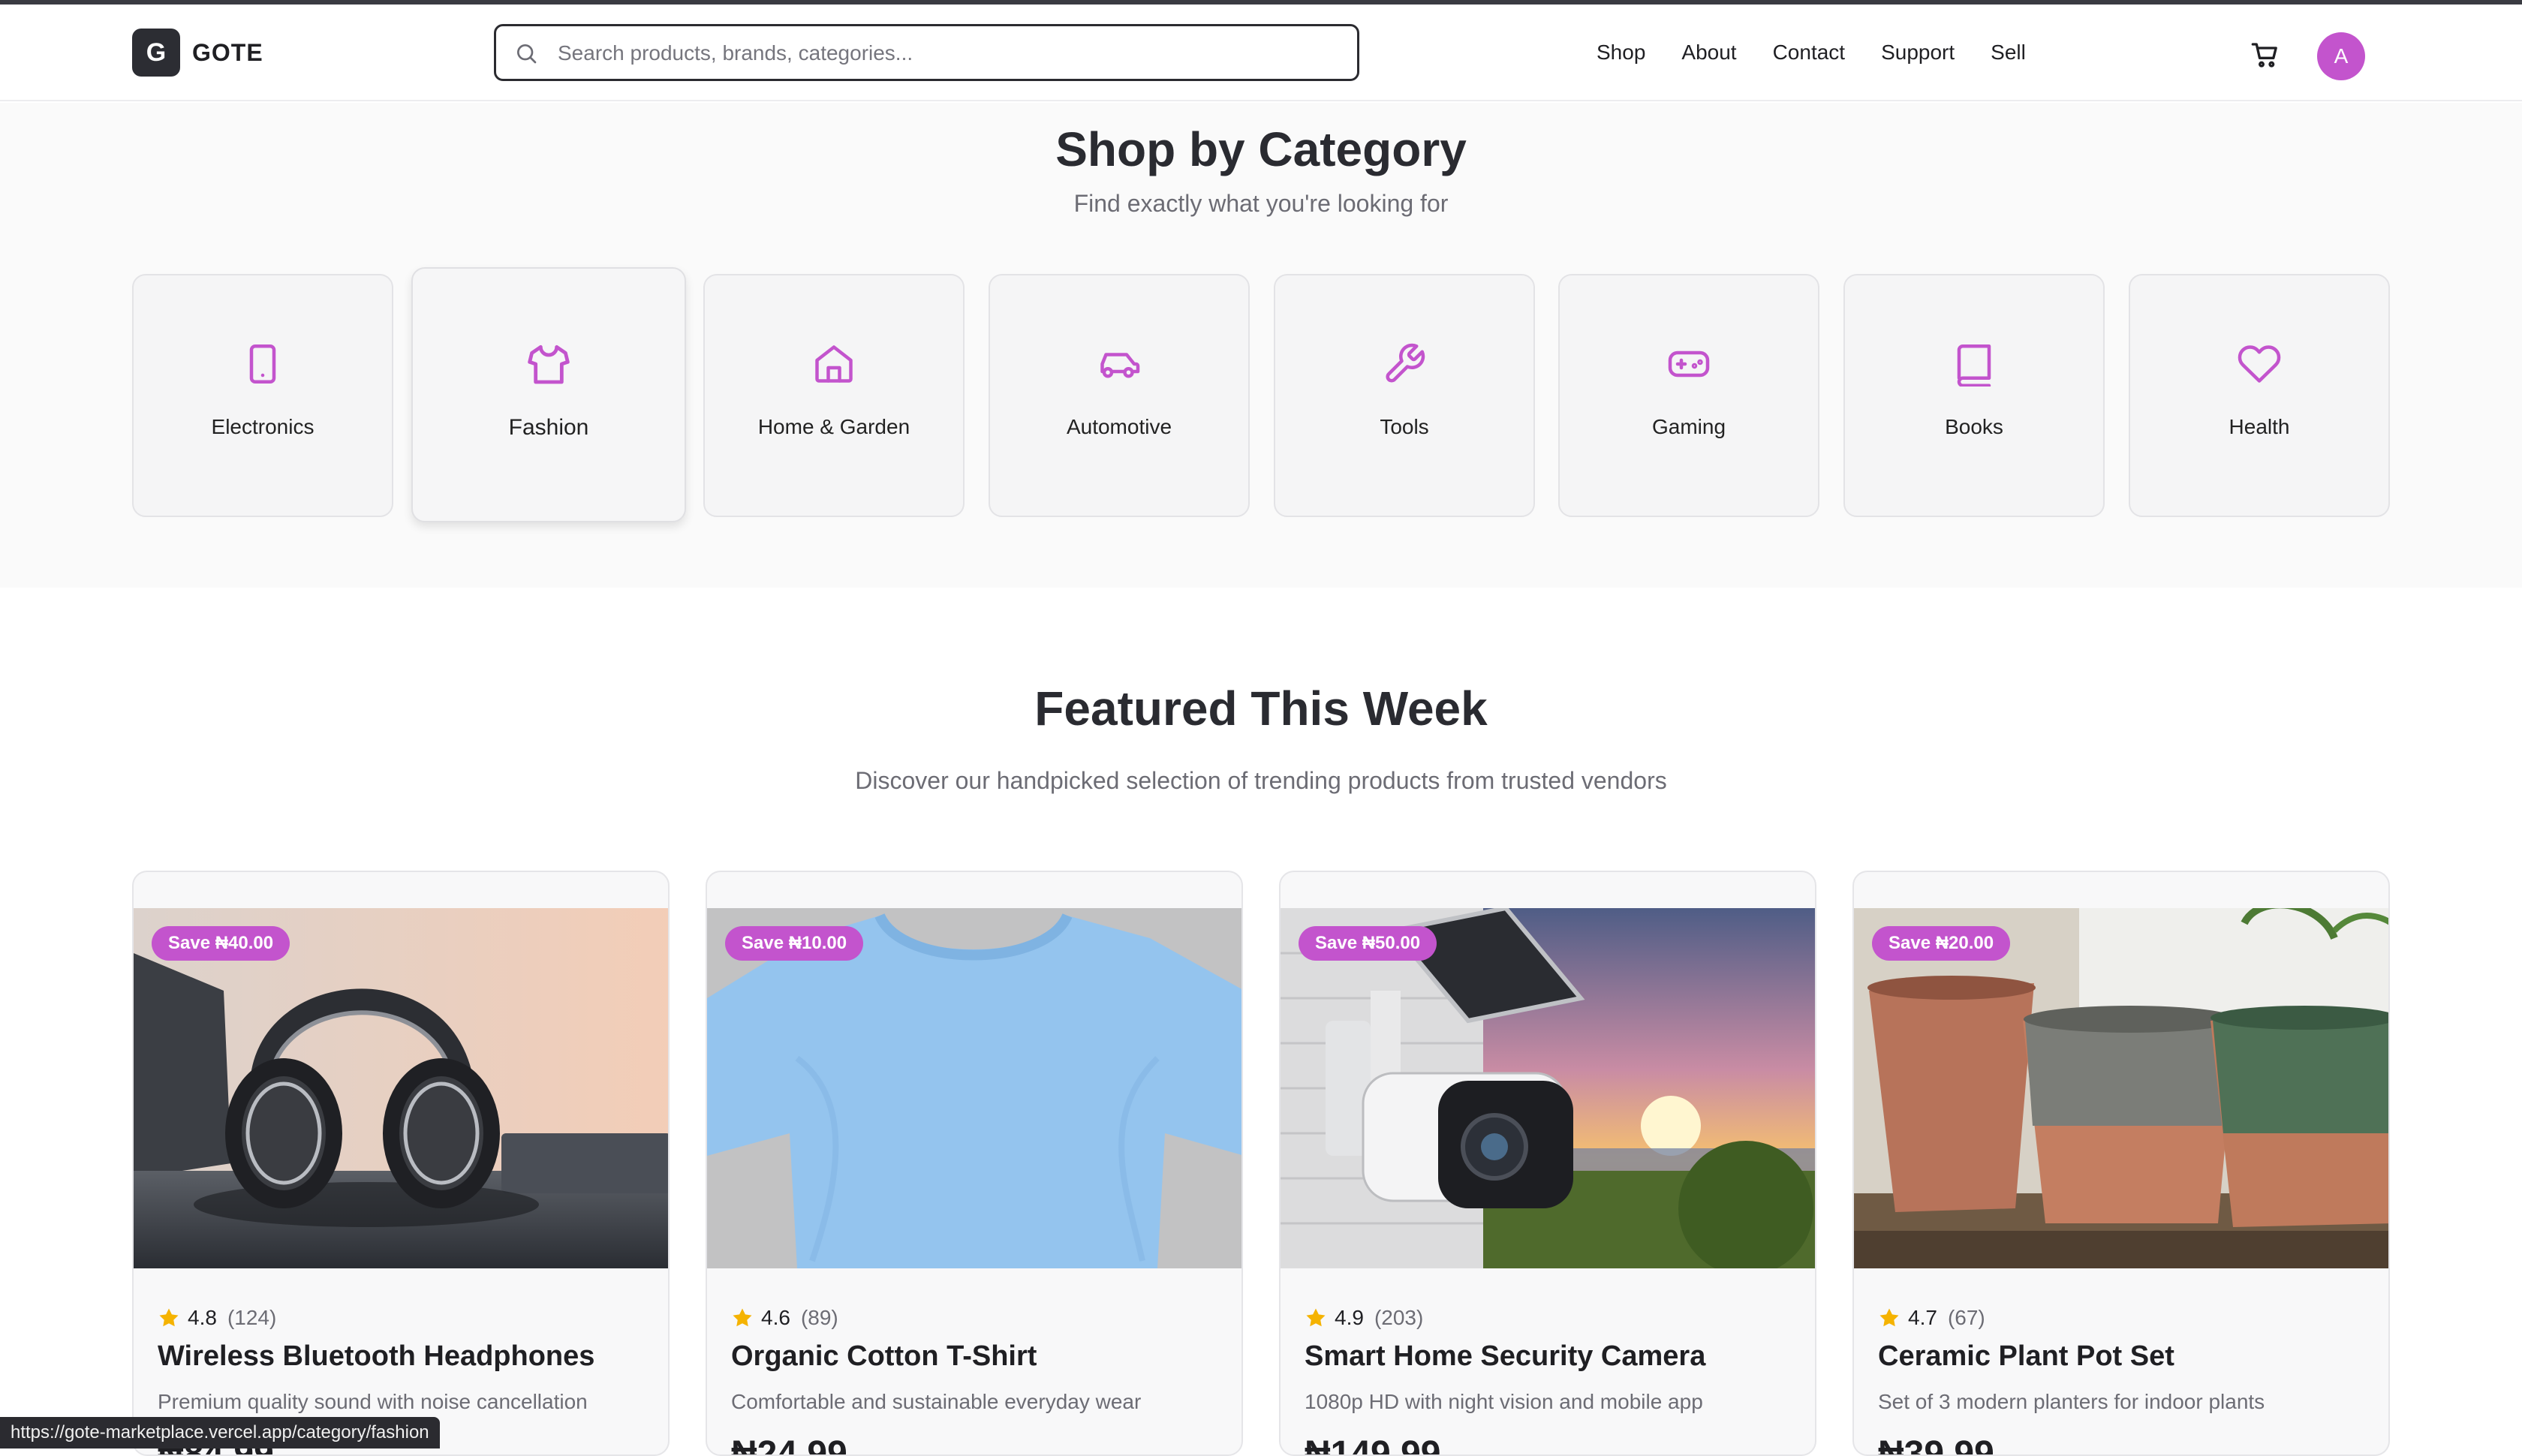 Image resolution: width=2522 pixels, height=1456 pixels. I want to click on category-card-books: Books, so click(1974, 395).